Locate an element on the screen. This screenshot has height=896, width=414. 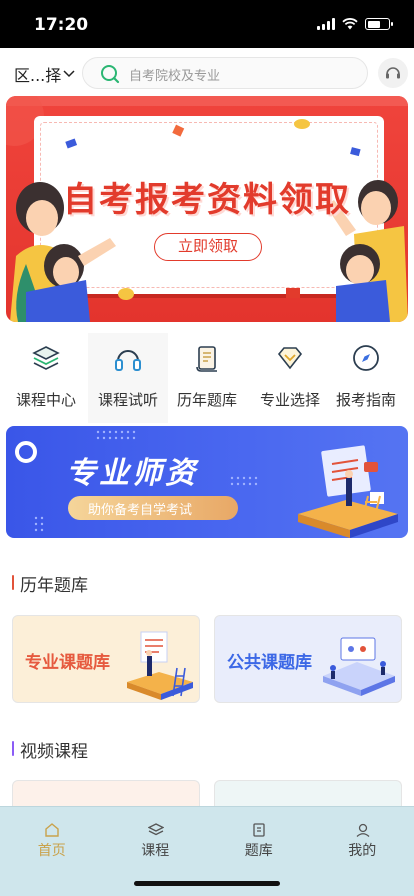
tab-question-bank: 题库 is located at coordinates (259, 835).